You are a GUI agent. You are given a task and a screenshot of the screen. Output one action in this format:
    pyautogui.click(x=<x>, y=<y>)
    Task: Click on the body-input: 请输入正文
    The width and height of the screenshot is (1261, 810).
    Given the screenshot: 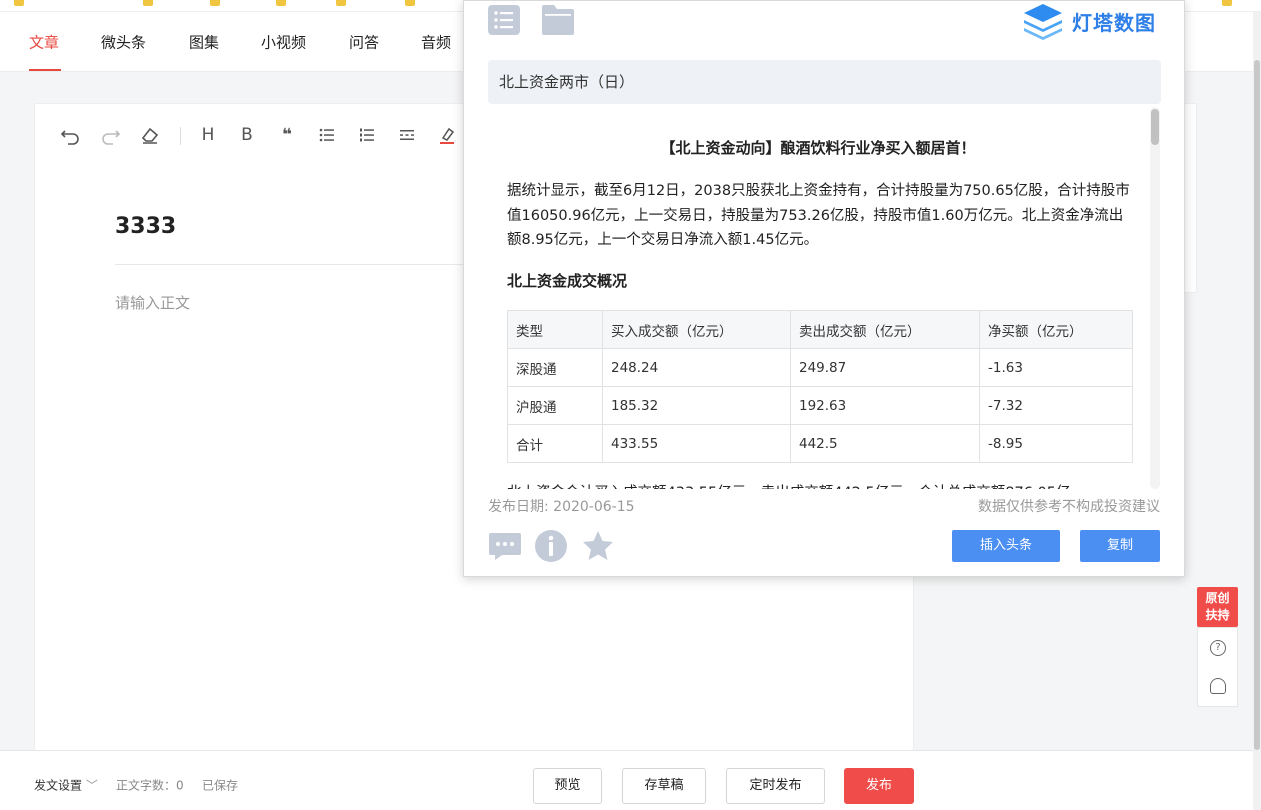 What is the action you would take?
    pyautogui.click(x=152, y=302)
    